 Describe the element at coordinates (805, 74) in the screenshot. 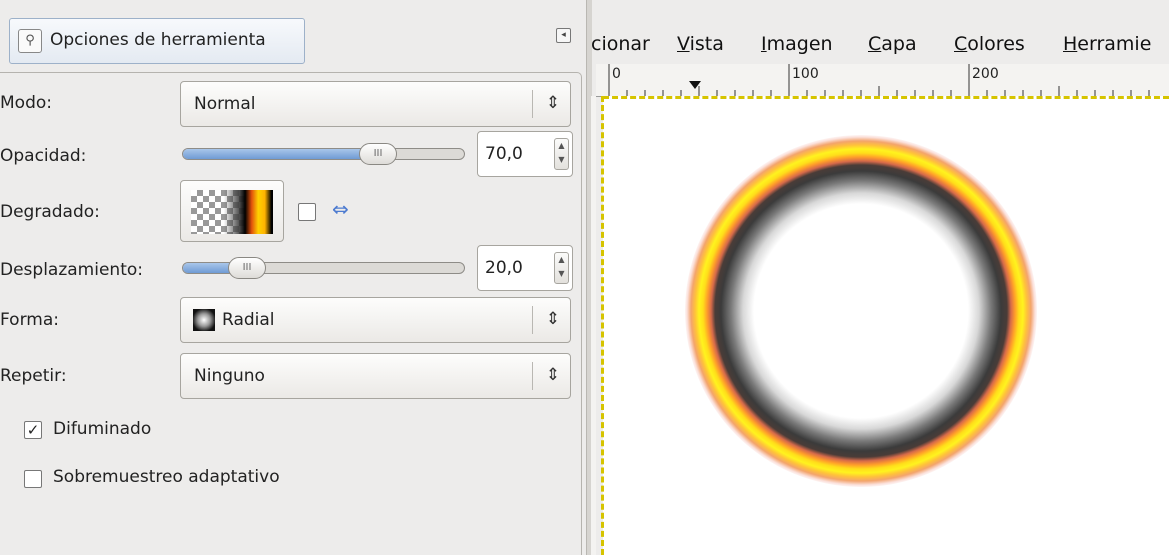

I see `ruler-label: 100` at that location.